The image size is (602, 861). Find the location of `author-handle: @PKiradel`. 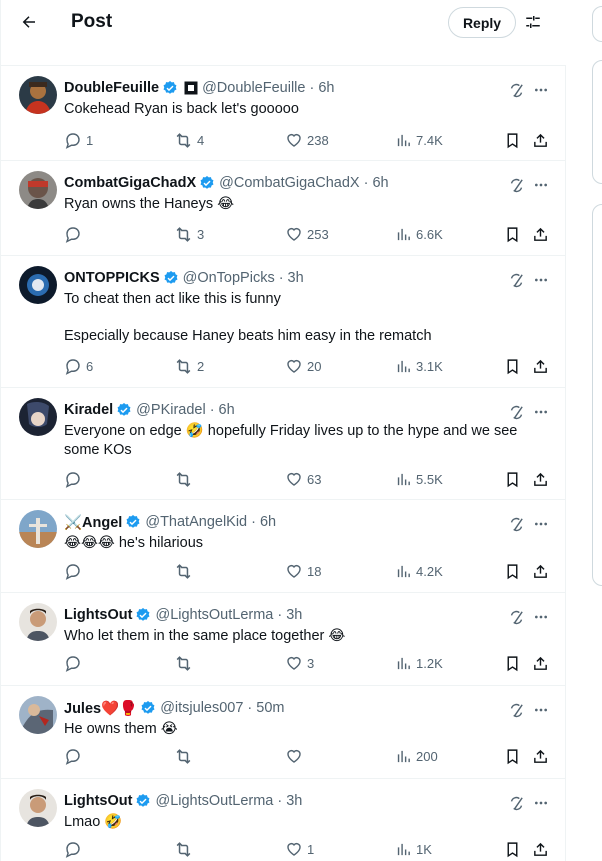

author-handle: @PKiradel is located at coordinates (171, 410).